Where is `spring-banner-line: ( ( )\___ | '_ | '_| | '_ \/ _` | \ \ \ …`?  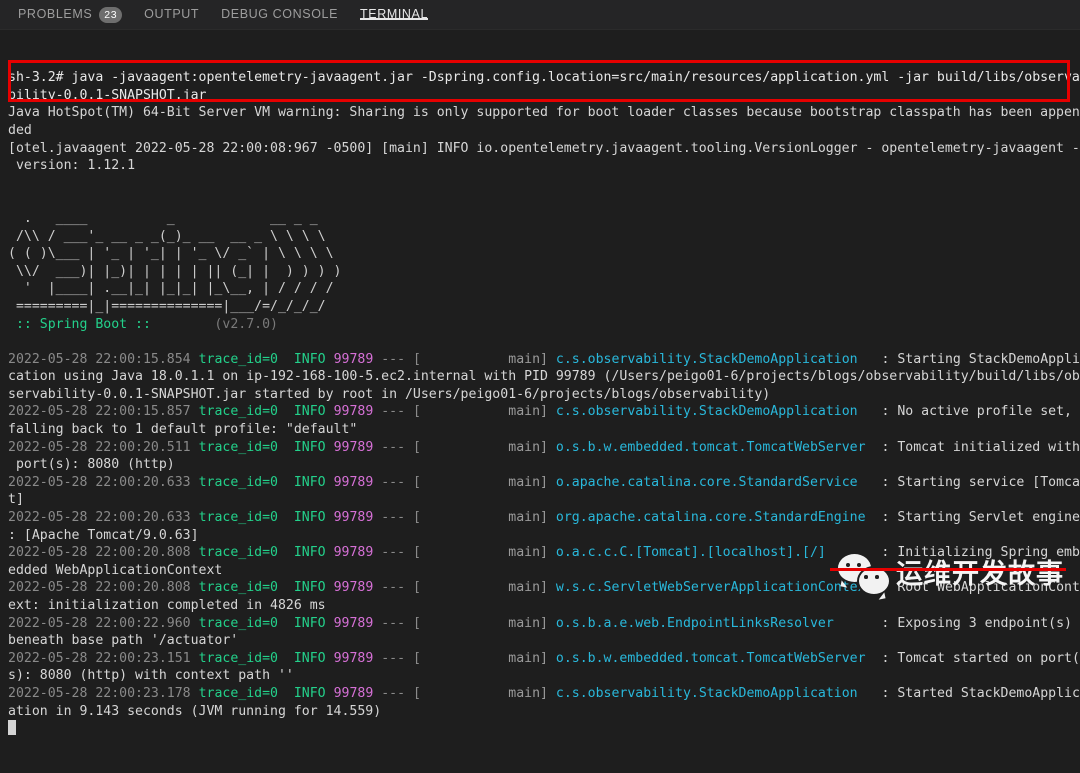 spring-banner-line: ( ( )\___ | '_ | '_| | '_ \/ _` | \ \ \ … is located at coordinates (544, 254).